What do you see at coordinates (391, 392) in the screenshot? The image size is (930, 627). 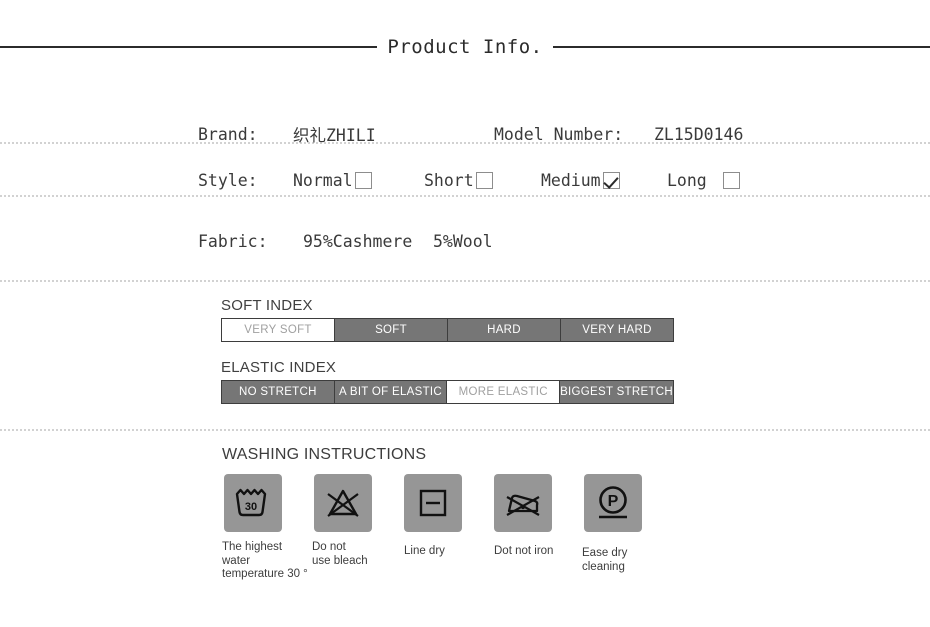 I see `elastic-index-segment-a-bit-of-elastic: A BIT OF ELASTIC` at bounding box center [391, 392].